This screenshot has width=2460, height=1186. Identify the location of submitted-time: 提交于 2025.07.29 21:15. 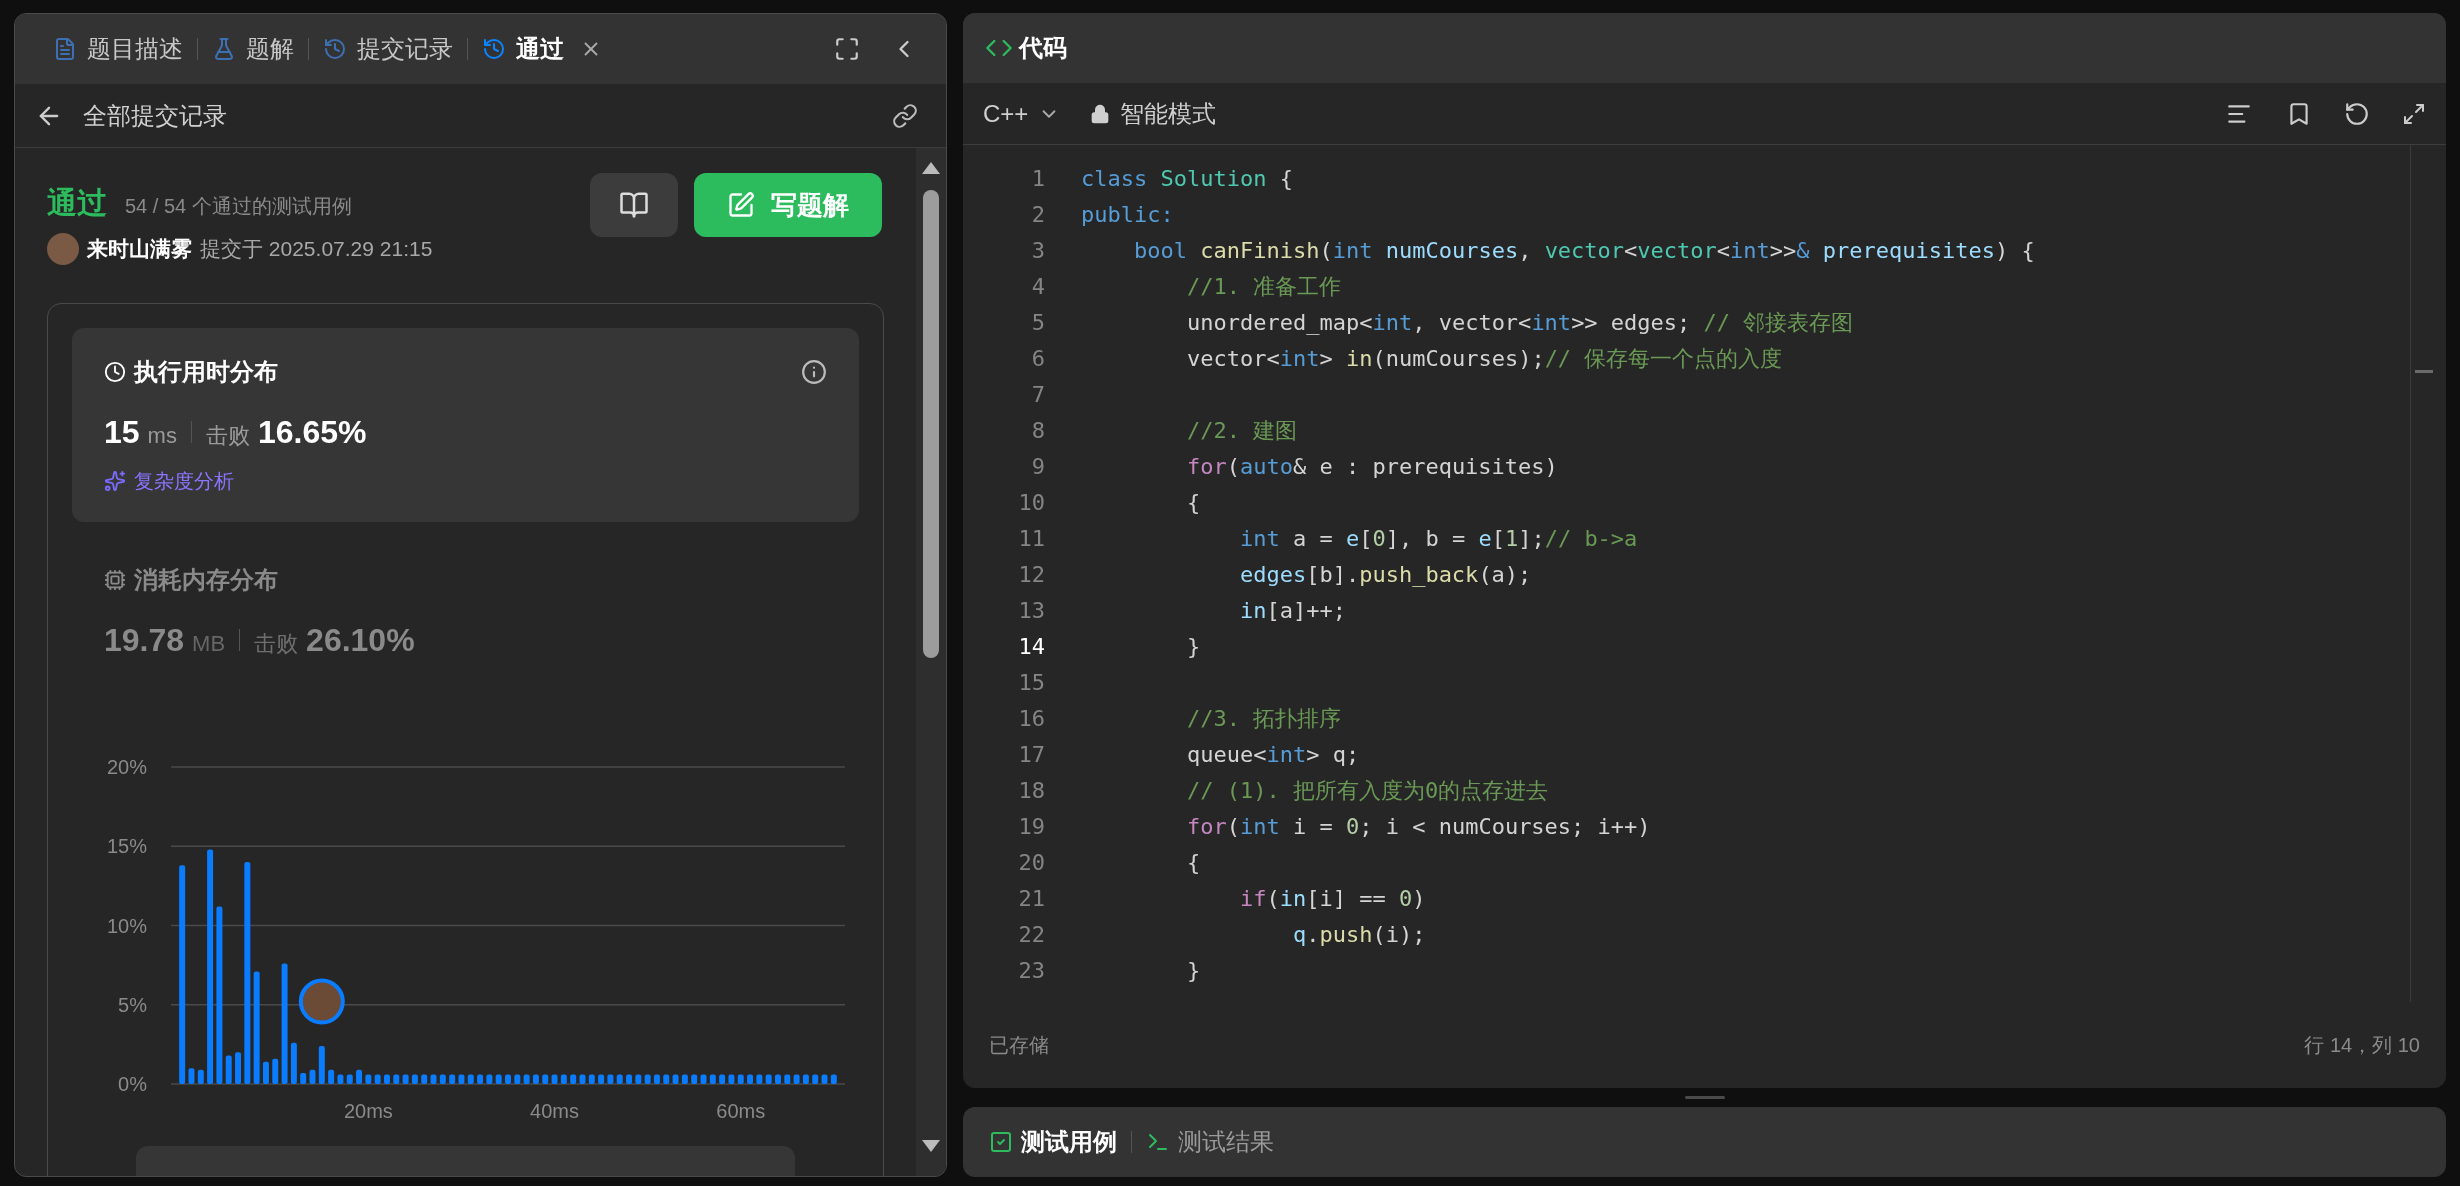
(316, 249).